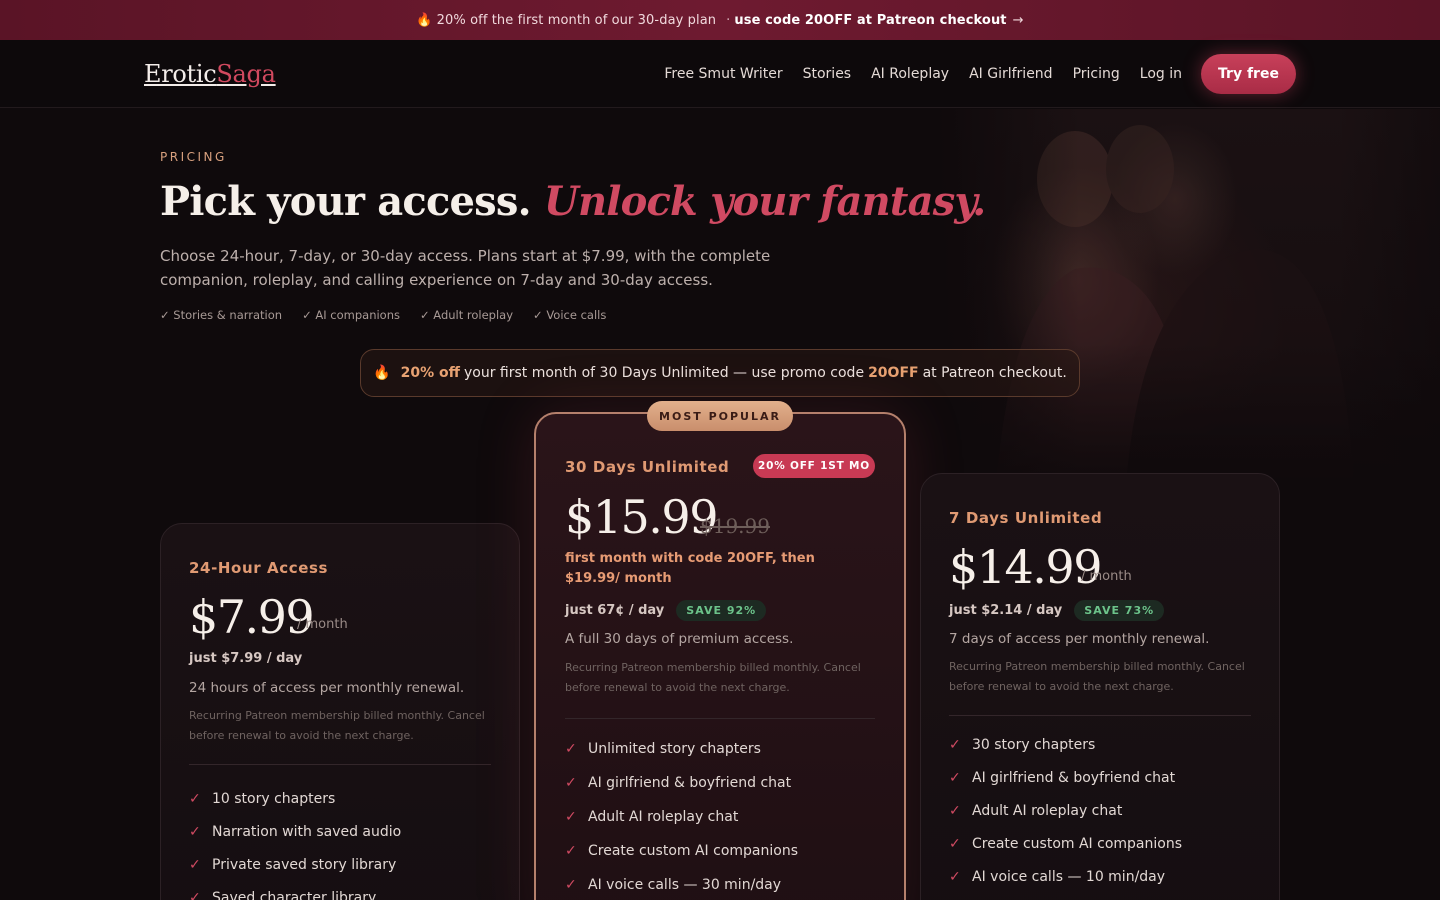  Describe the element at coordinates (294, 894) in the screenshot. I see `feature-label: Saved character library` at that location.